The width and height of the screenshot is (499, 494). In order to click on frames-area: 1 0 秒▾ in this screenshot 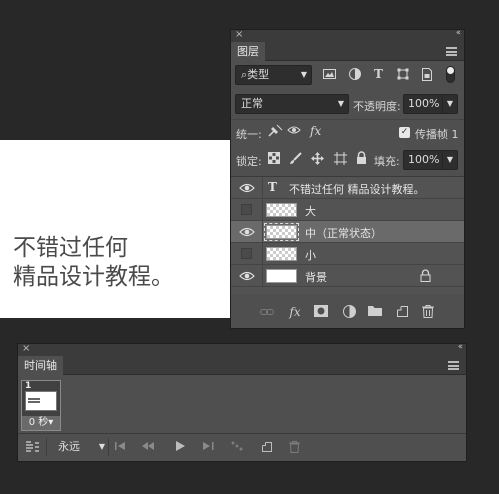, I will do `click(242, 405)`.